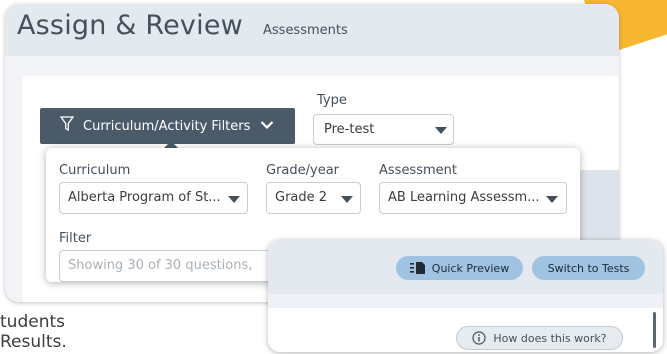 The image size is (667, 354). Describe the element at coordinates (32, 322) in the screenshot. I see `background-text-line: tudents` at that location.